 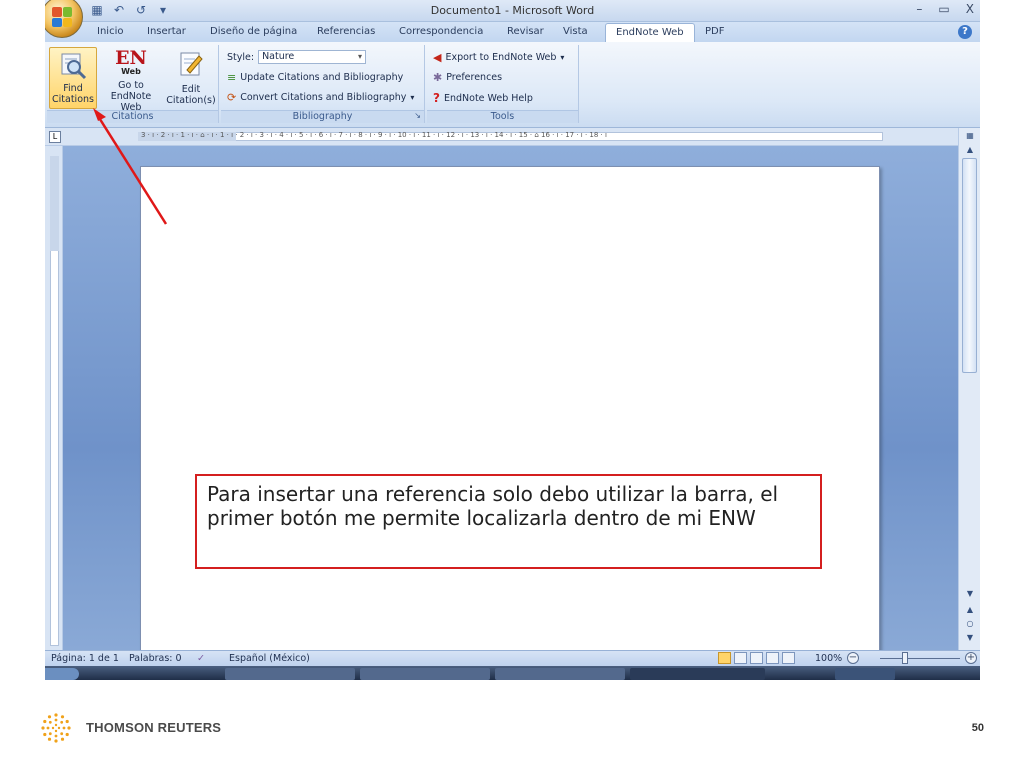 I want to click on ribbon: Find Citations EN Web Go to EndNote Web, so click(x=512, y=85).